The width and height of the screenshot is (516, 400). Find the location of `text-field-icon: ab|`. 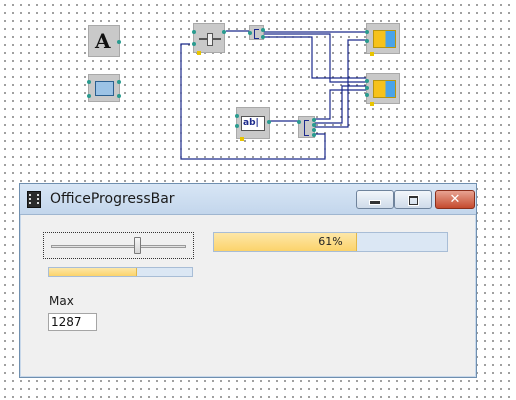

text-field-icon: ab| is located at coordinates (253, 123).